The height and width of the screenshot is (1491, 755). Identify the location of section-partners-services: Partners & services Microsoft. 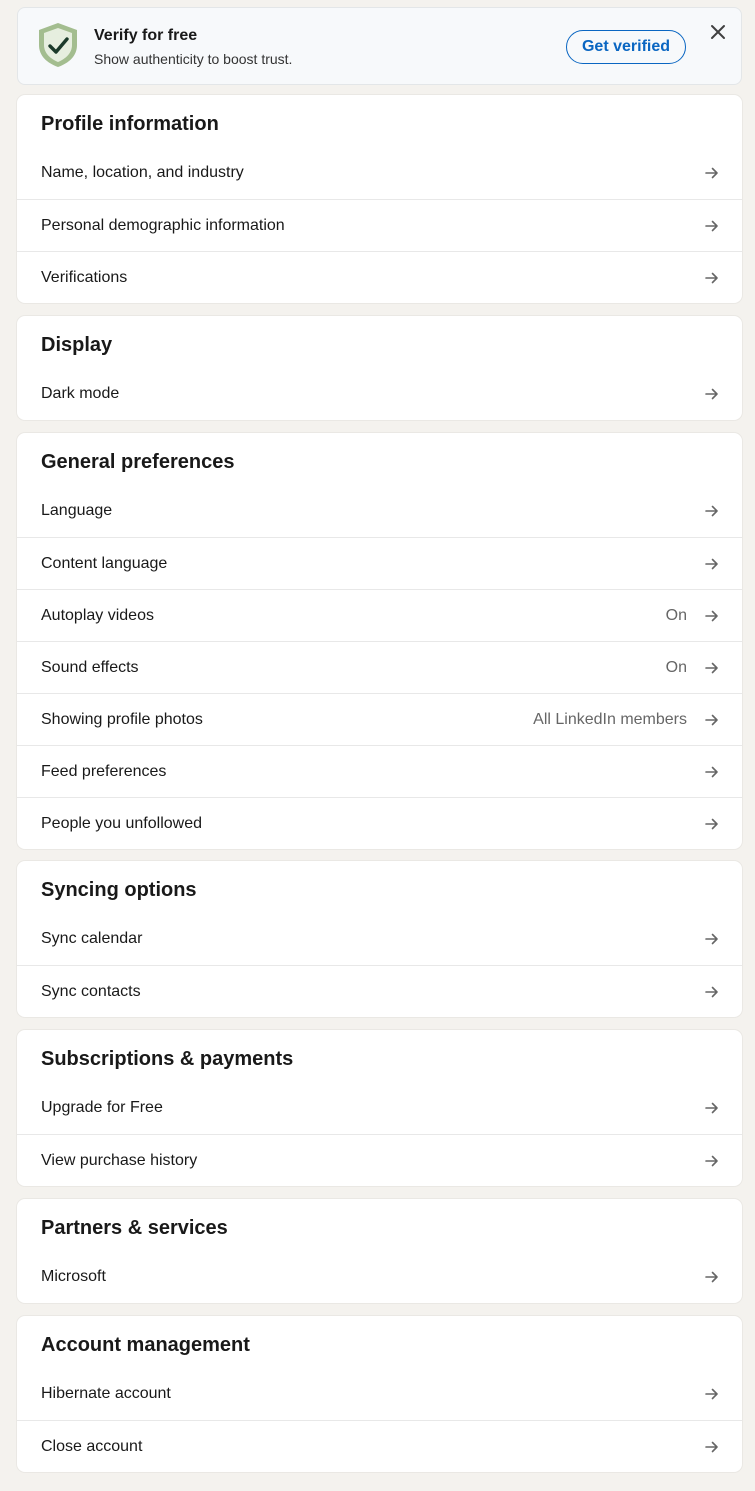
(379, 1251).